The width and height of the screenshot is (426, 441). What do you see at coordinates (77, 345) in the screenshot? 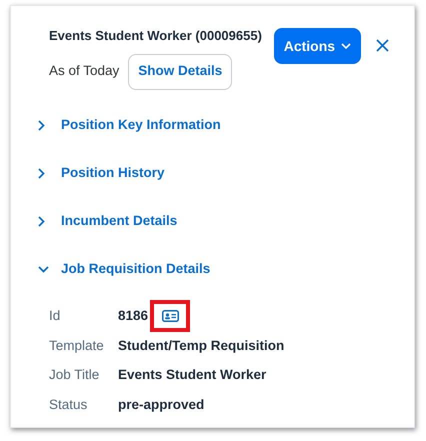
I see `field-label: Template` at bounding box center [77, 345].